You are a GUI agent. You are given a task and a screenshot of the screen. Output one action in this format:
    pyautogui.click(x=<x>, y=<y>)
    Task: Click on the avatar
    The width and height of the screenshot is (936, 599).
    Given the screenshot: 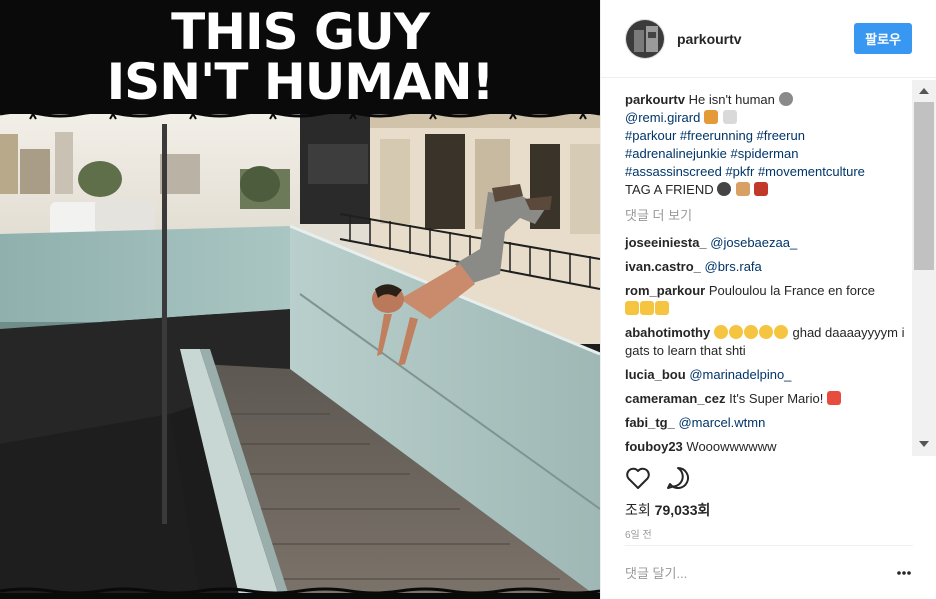 What is the action you would take?
    pyautogui.click(x=645, y=38)
    